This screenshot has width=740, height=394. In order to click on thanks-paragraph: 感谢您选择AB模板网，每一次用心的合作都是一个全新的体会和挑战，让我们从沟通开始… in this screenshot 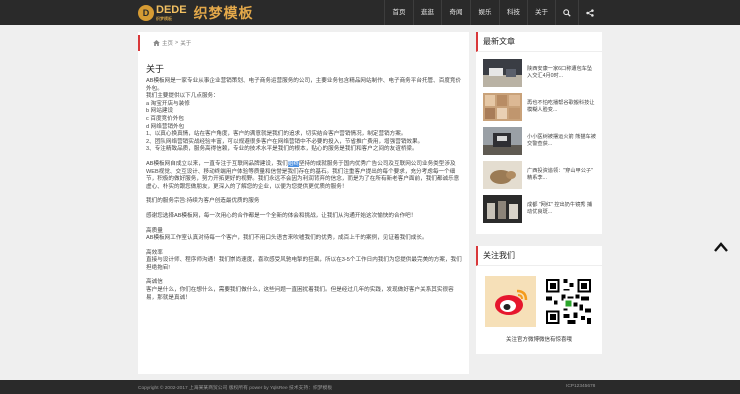, I will do `click(281, 215)`.